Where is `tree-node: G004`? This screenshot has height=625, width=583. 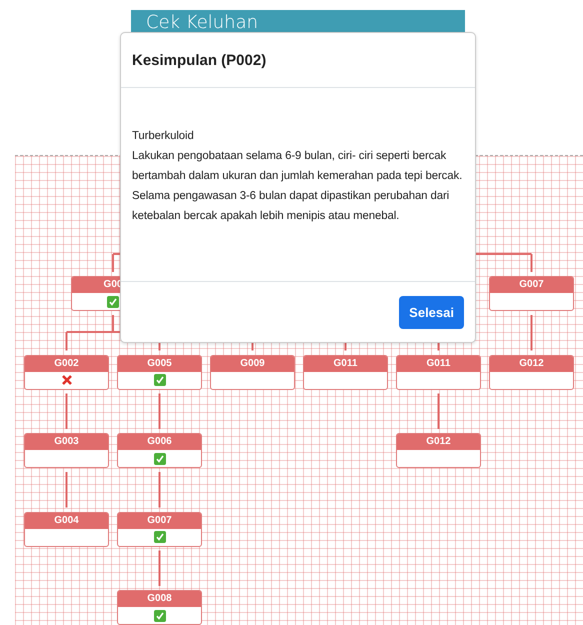
tree-node: G004 is located at coordinates (66, 529).